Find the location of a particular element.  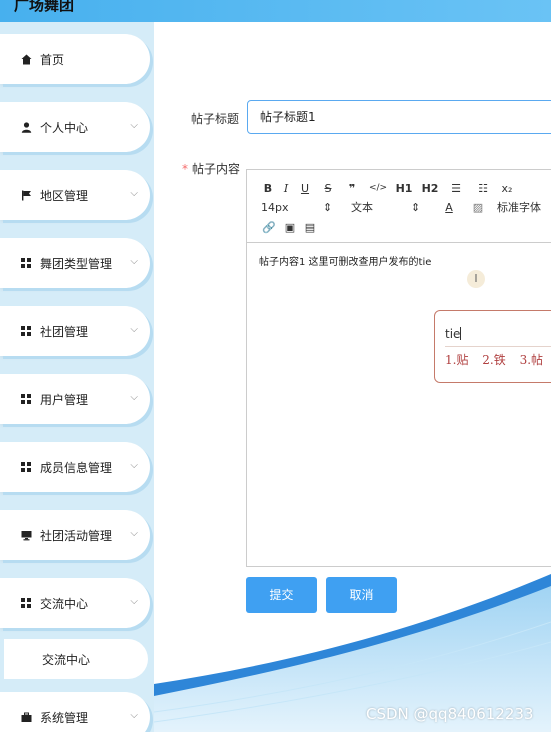

submit-button: 提交 is located at coordinates (281, 595).